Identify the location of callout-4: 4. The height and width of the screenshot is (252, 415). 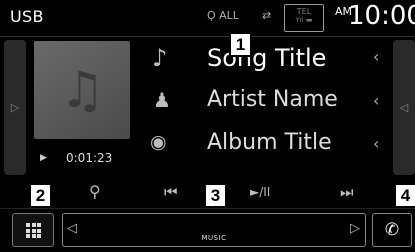
(404, 195).